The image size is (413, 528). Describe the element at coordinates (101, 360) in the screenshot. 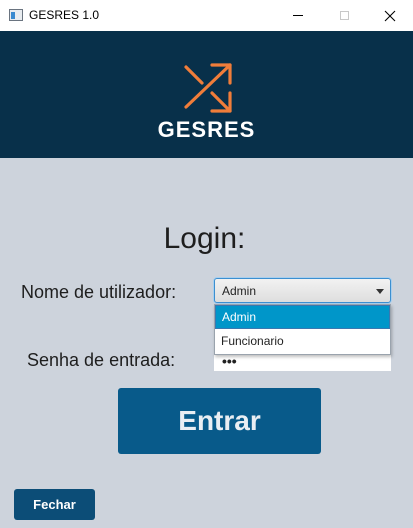

I see `password-label: Senha de entrada:` at that location.